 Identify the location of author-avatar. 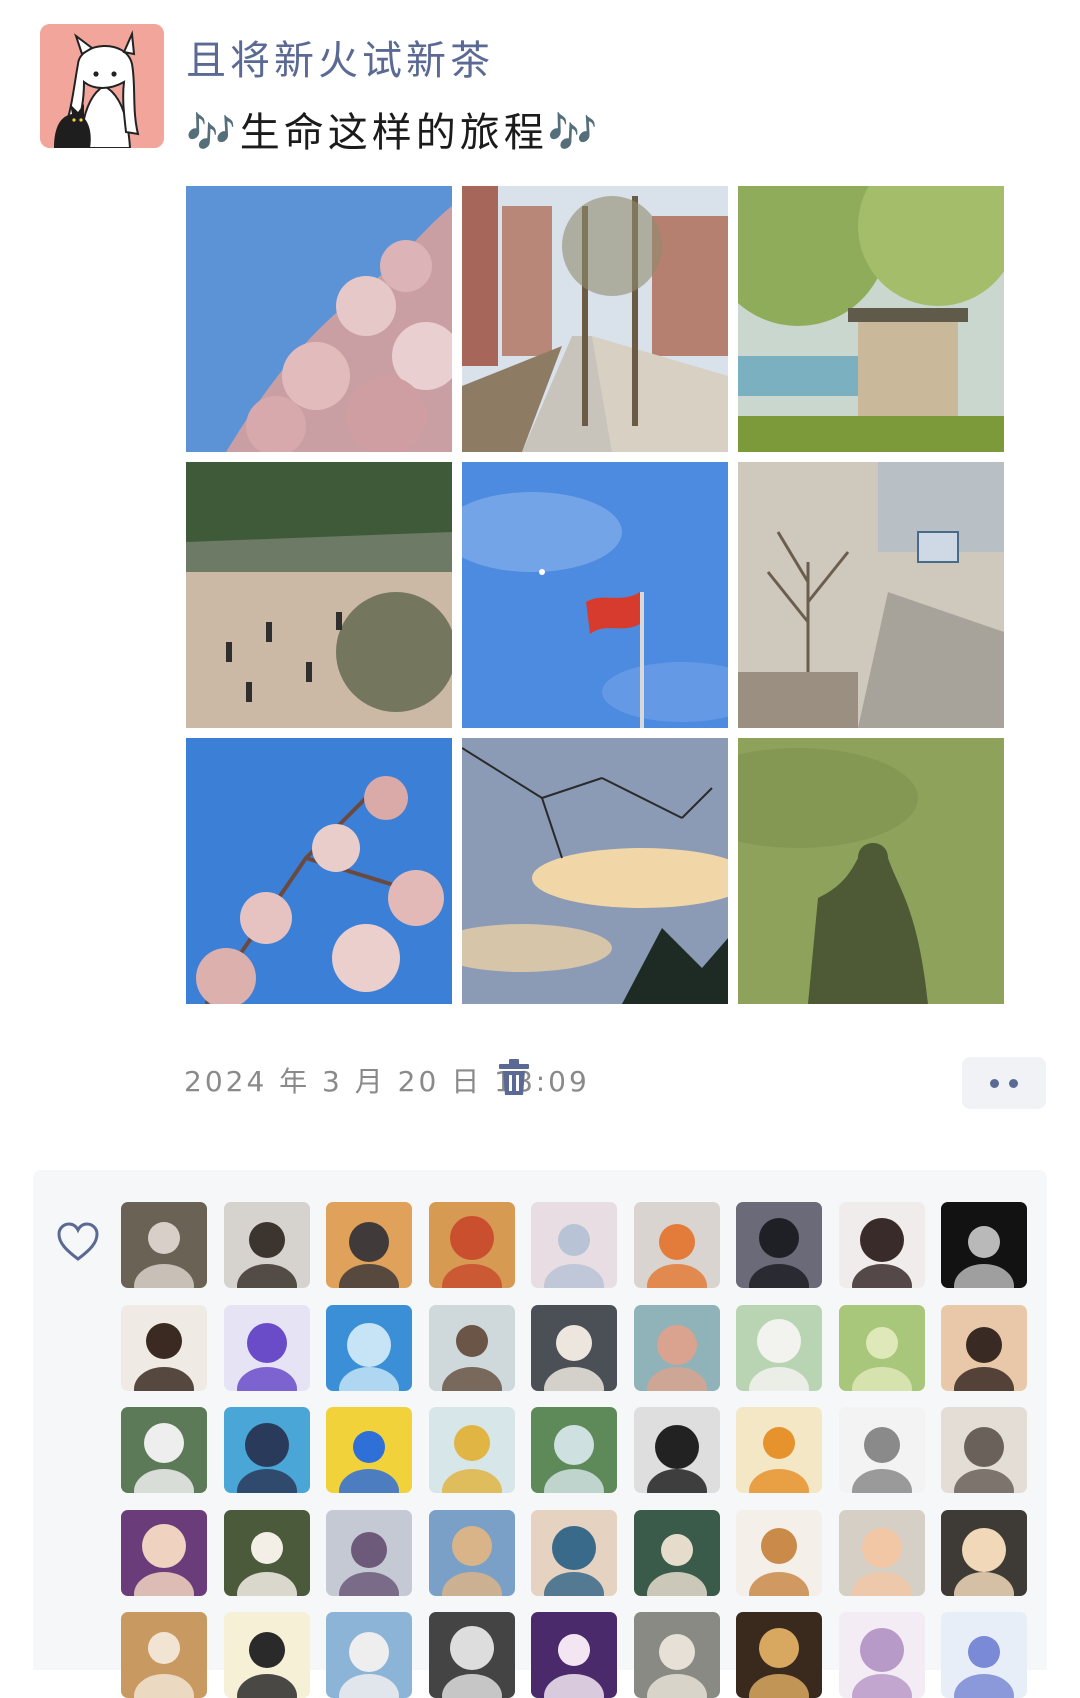
(102, 86).